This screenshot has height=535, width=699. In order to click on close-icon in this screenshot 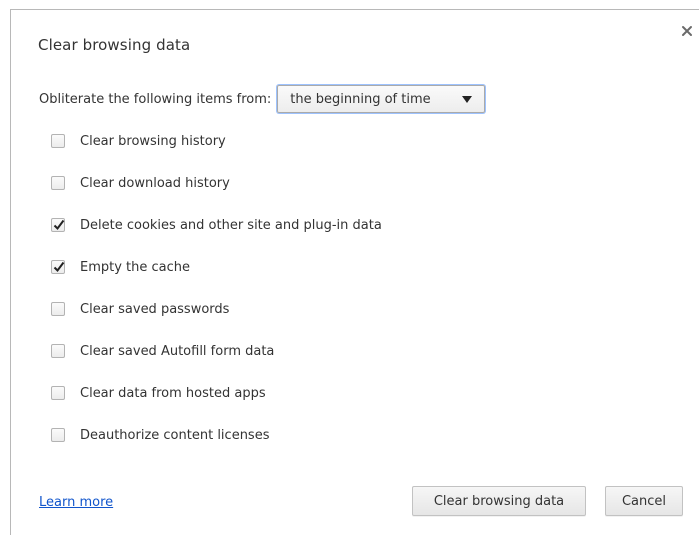, I will do `click(688, 32)`.